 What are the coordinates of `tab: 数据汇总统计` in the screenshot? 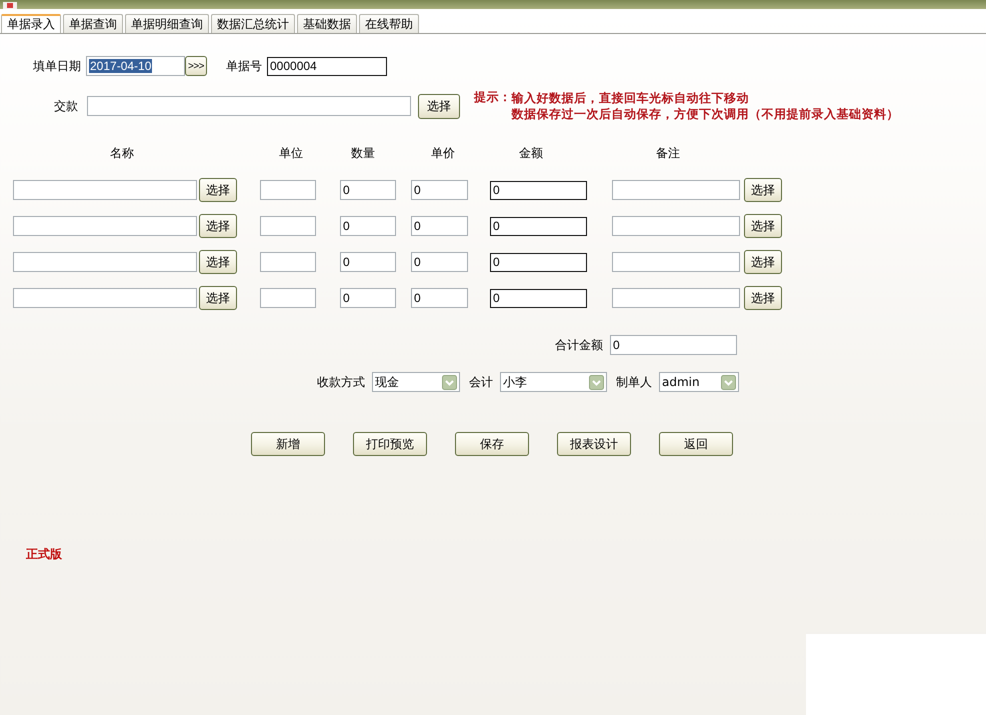 It's located at (253, 23).